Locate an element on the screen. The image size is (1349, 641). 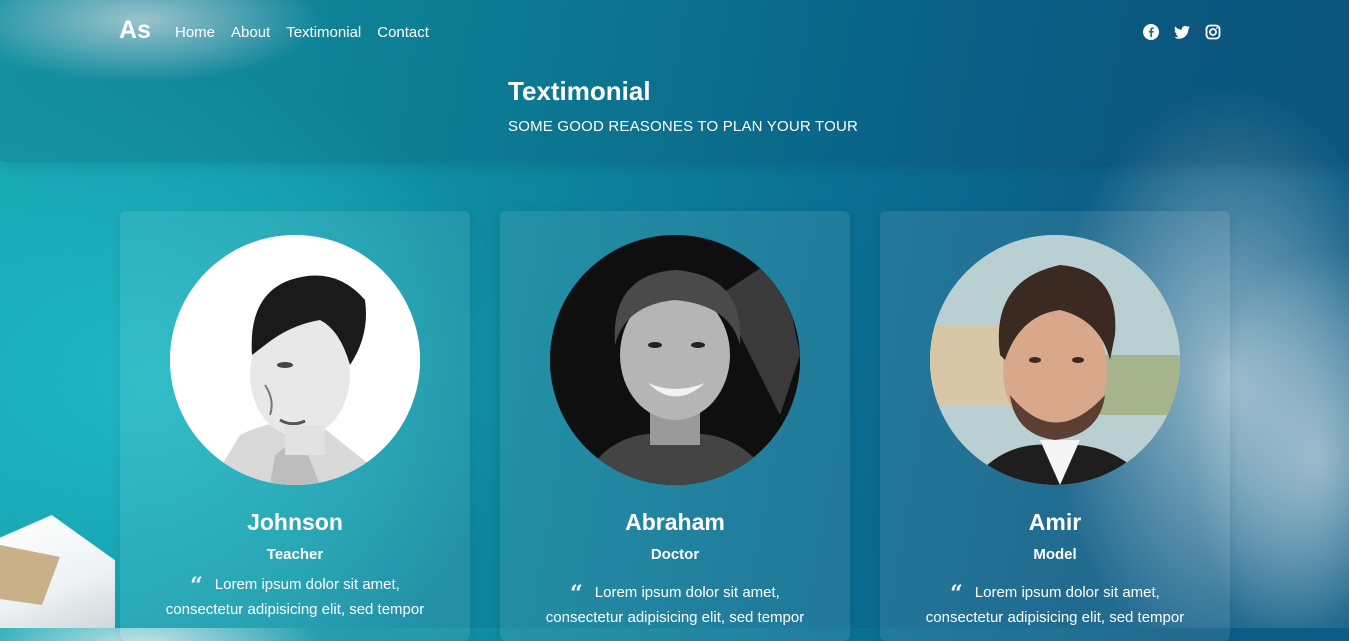
testimonial-role: Teacher is located at coordinates (295, 554).